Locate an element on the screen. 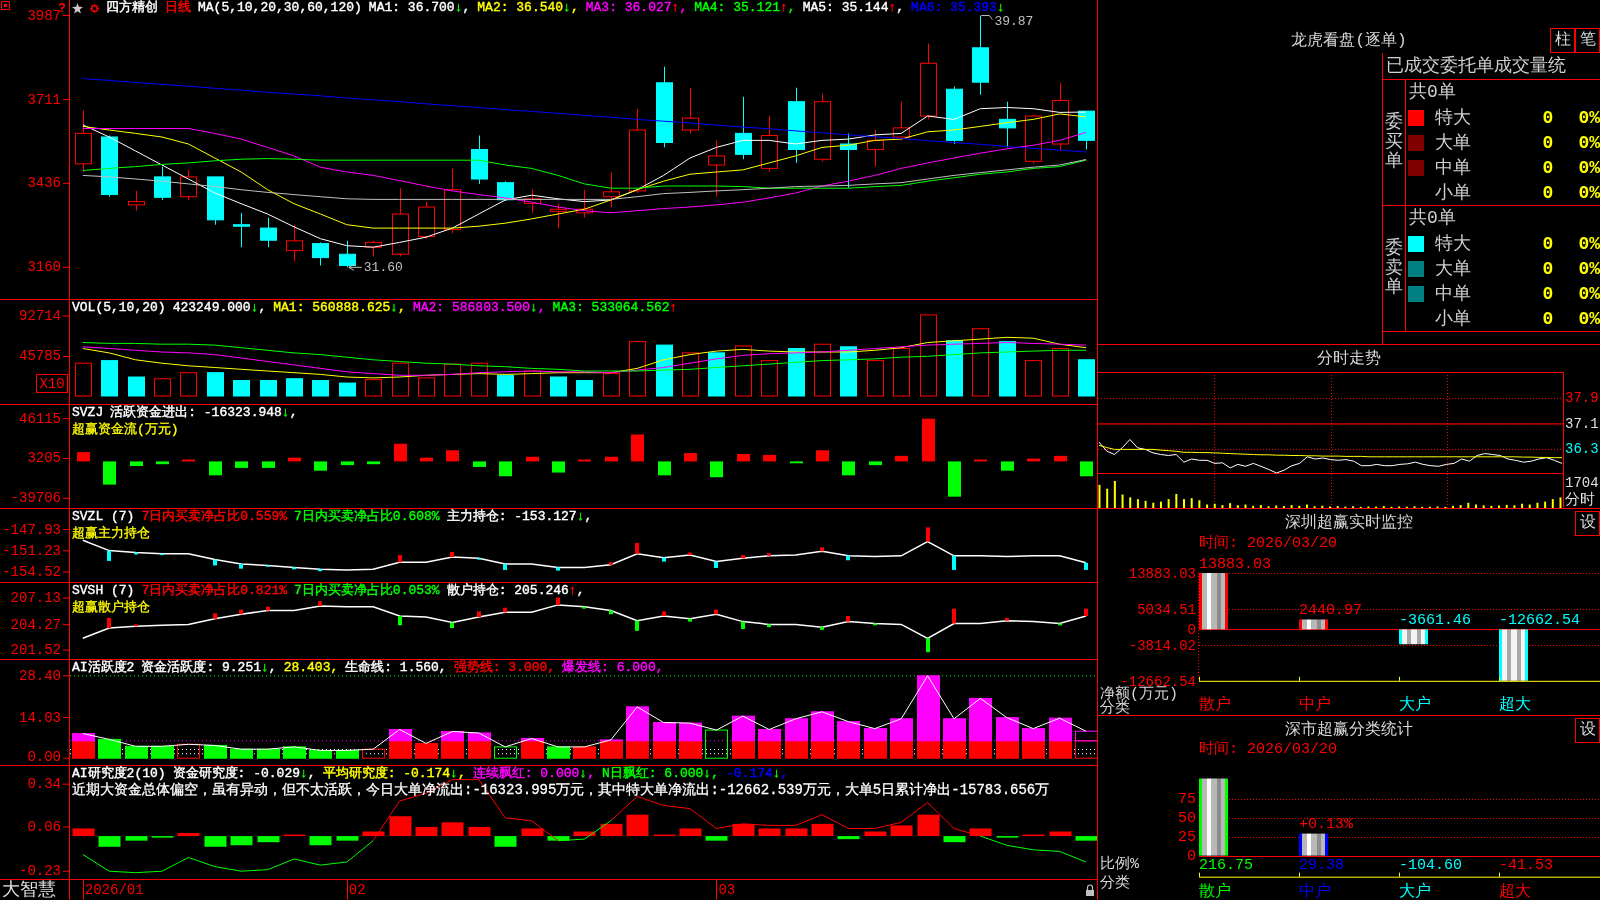 The width and height of the screenshot is (1600, 900). category-label: 超大 is located at coordinates (1515, 891).